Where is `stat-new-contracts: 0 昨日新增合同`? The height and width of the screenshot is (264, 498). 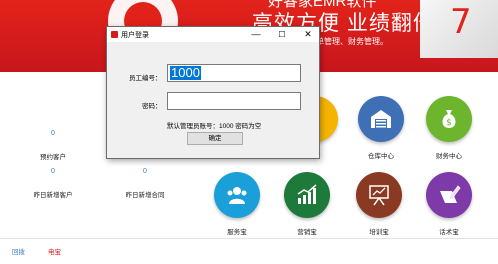
stat-new-contracts: 0 昨日新增合同 is located at coordinates (145, 183).